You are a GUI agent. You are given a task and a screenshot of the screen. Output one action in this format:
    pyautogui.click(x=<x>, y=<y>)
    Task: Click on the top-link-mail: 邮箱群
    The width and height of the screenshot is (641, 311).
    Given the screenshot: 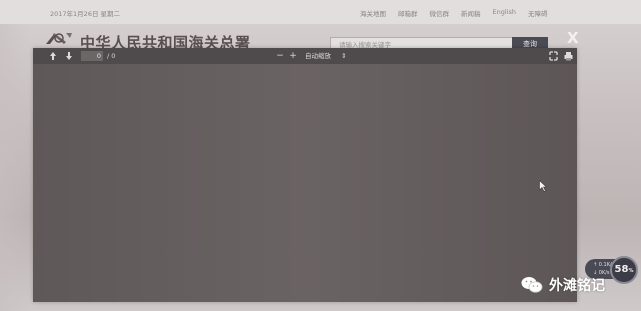 What is the action you would take?
    pyautogui.click(x=408, y=13)
    